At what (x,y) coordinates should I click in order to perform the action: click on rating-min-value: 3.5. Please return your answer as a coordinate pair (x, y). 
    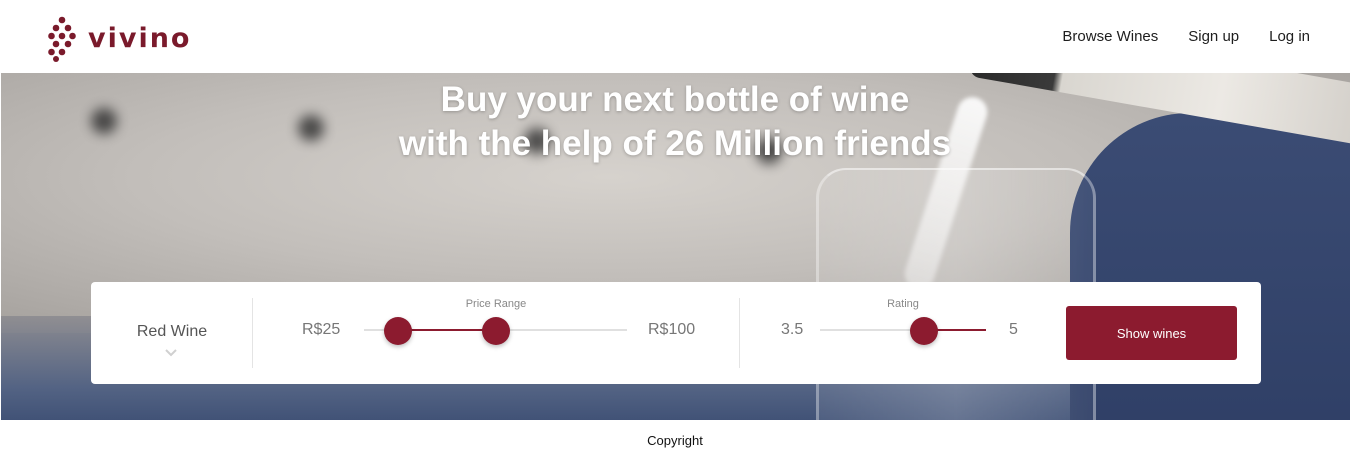
    Looking at the image, I should click on (792, 329).